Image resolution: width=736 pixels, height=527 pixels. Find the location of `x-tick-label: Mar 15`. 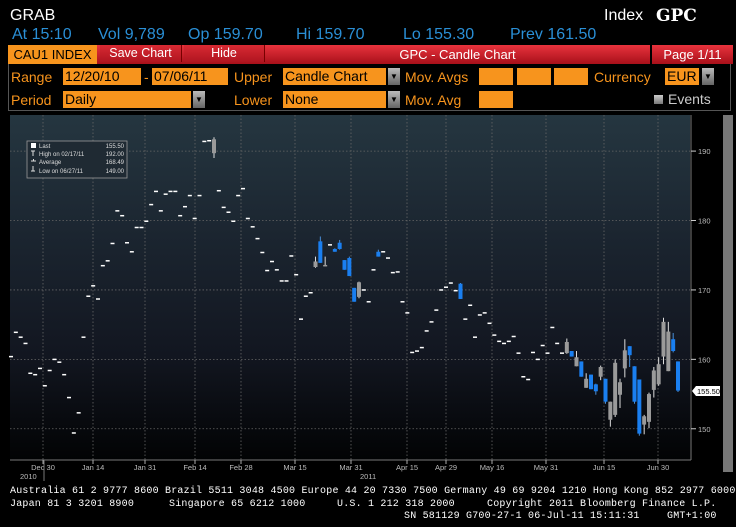

x-tick-label: Mar 15 is located at coordinates (294, 467).